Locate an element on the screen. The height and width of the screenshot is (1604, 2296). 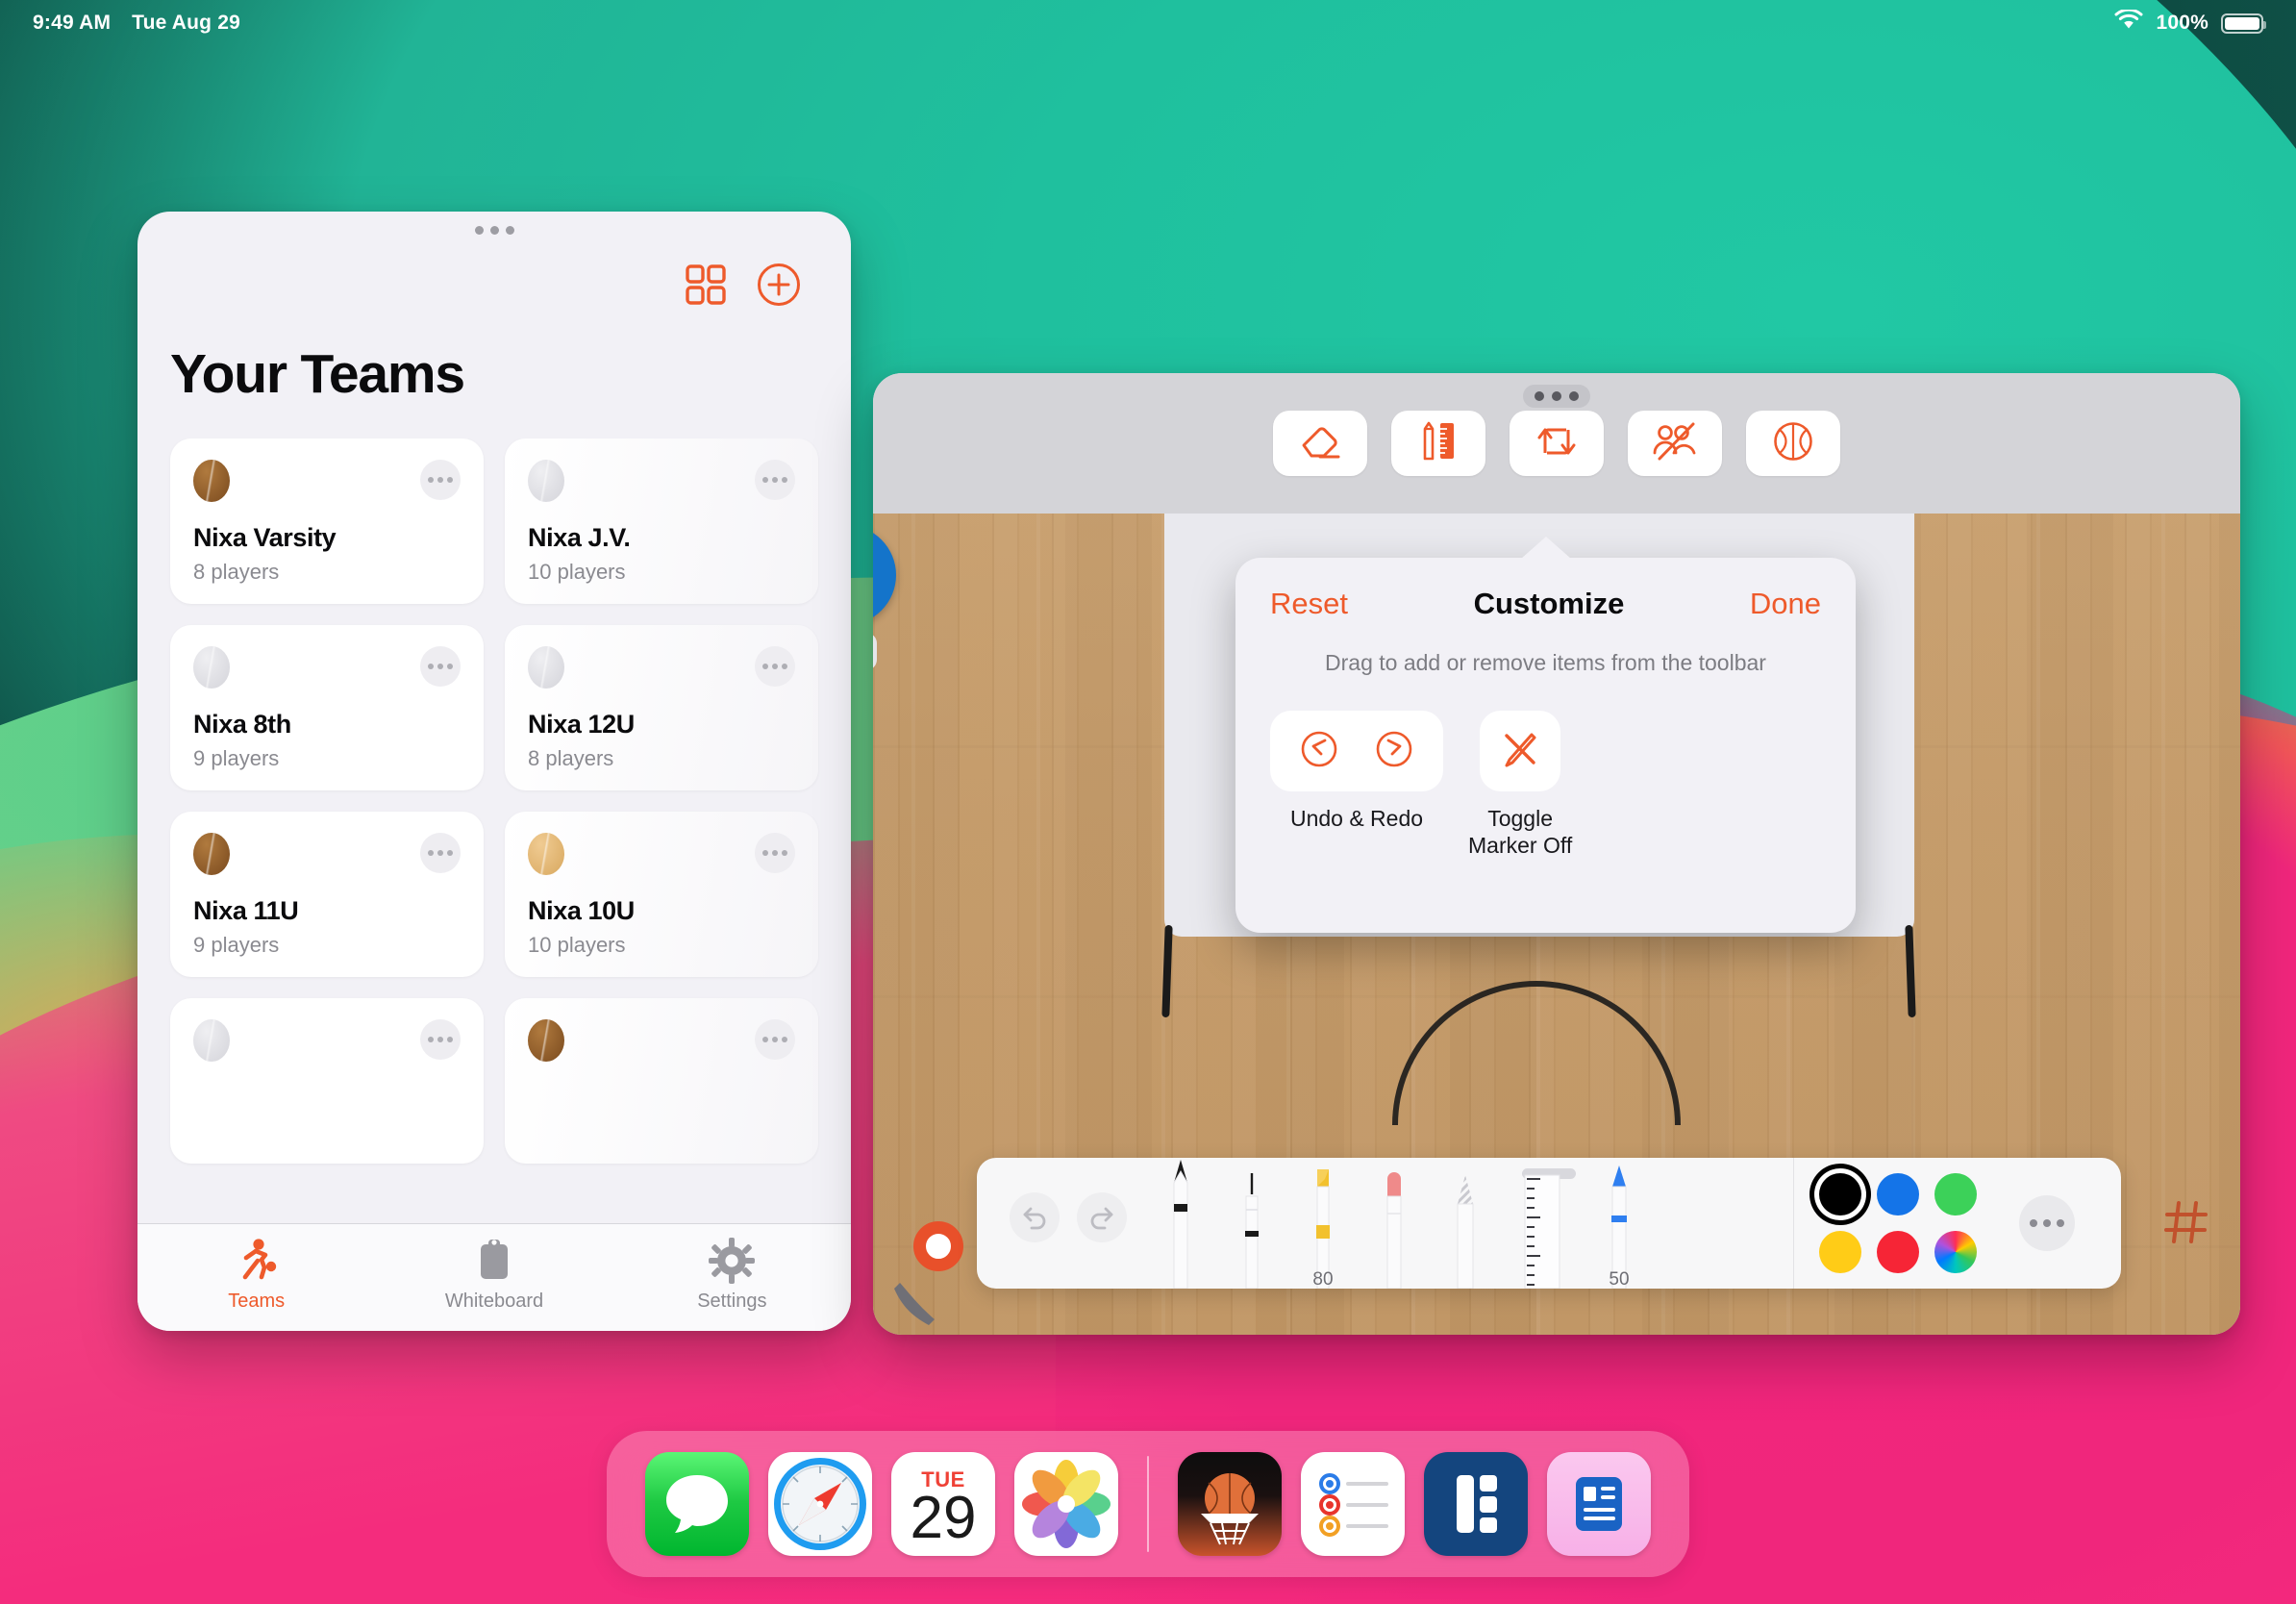
customize-item-undo-redo: Undo & Redo is located at coordinates (1356, 785).